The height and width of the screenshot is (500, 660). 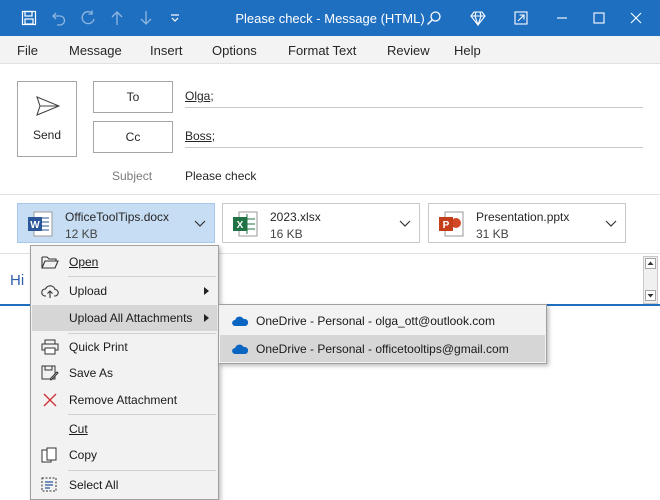 What do you see at coordinates (124, 485) in the screenshot?
I see `menu-item-select-all: Select All` at bounding box center [124, 485].